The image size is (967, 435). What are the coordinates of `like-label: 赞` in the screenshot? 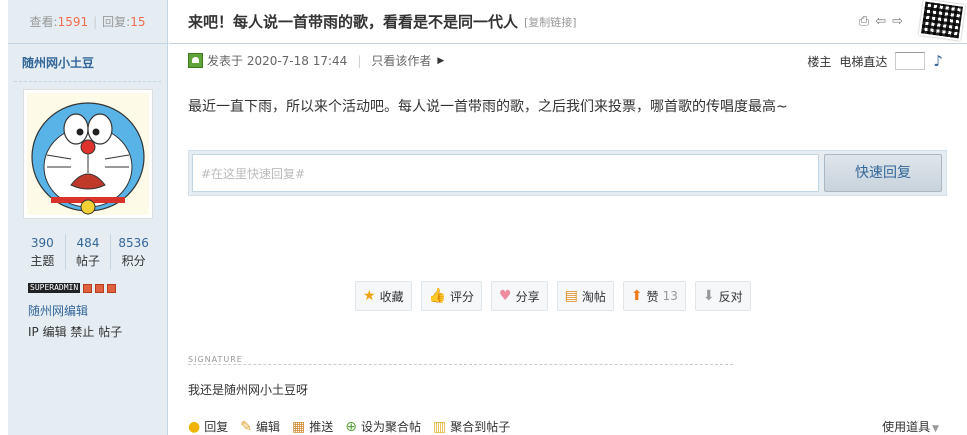 It's located at (652, 296).